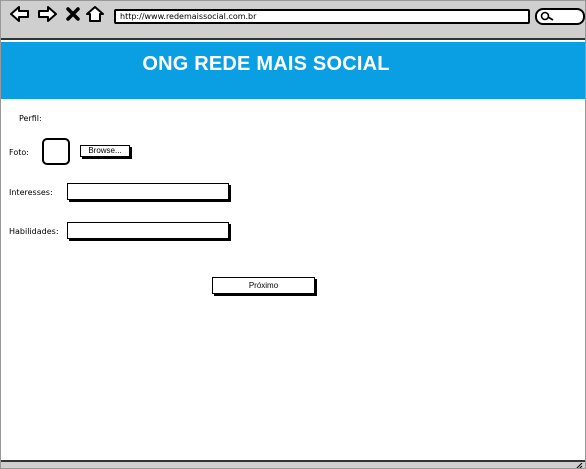 The height and width of the screenshot is (469, 586). Describe the element at coordinates (56, 151) in the screenshot. I see `photo-placeholder` at that location.